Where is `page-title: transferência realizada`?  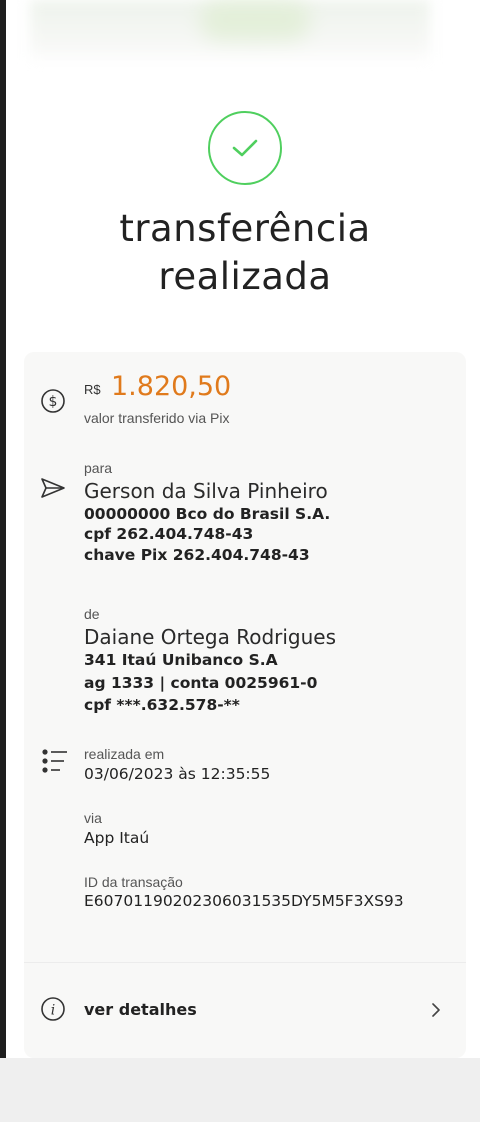
page-title: transferência realizada is located at coordinates (240, 253).